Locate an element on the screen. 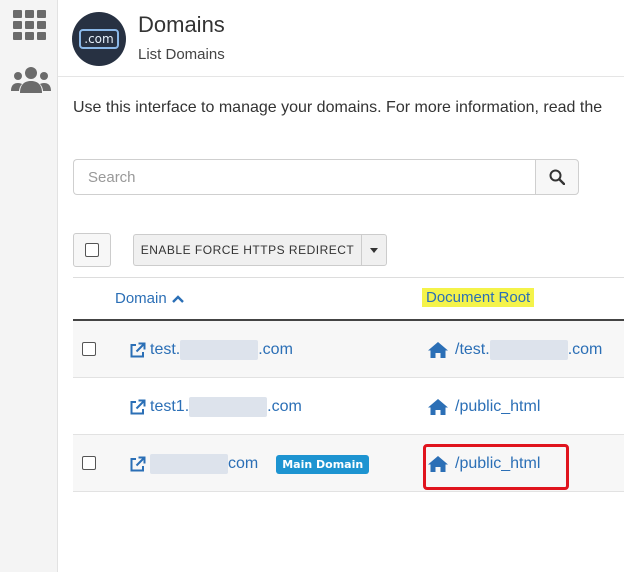  select-all-checkbox is located at coordinates (92, 250).